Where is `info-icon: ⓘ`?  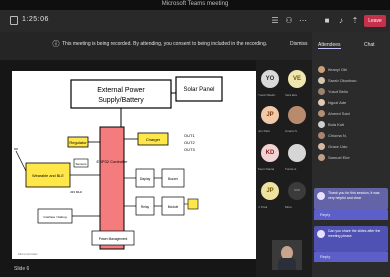 info-icon: ⓘ is located at coordinates (56, 44).